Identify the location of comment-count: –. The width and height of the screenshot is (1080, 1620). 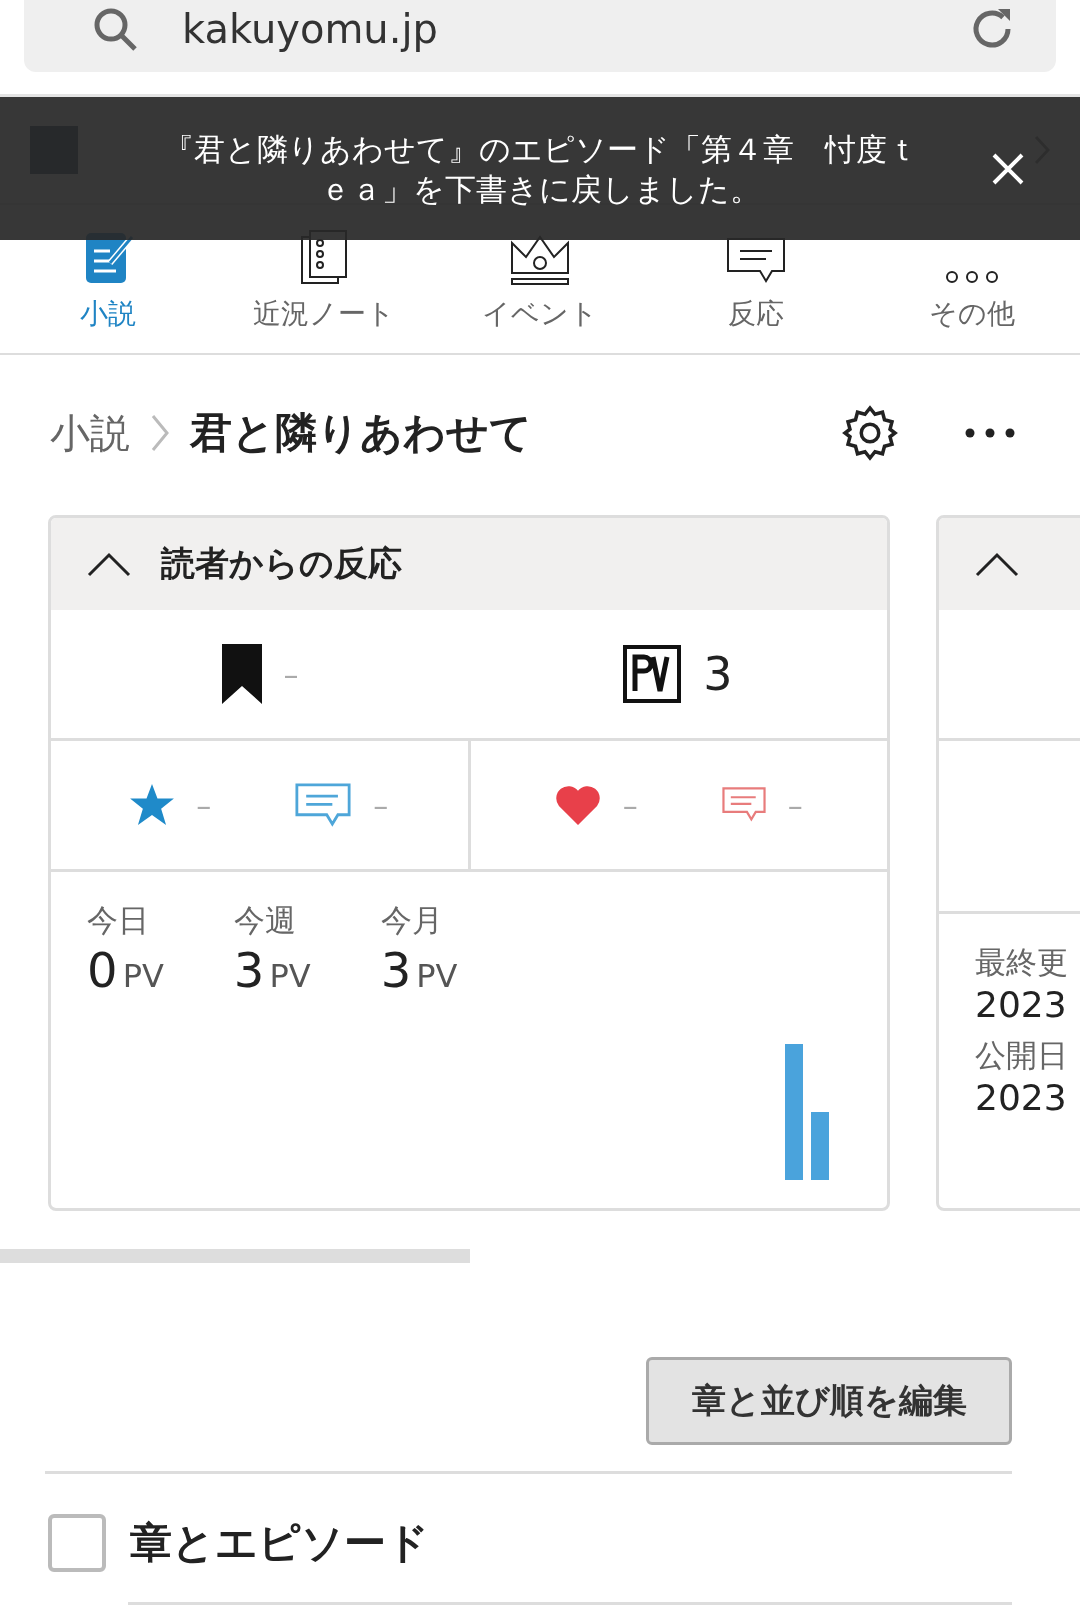
(795, 805).